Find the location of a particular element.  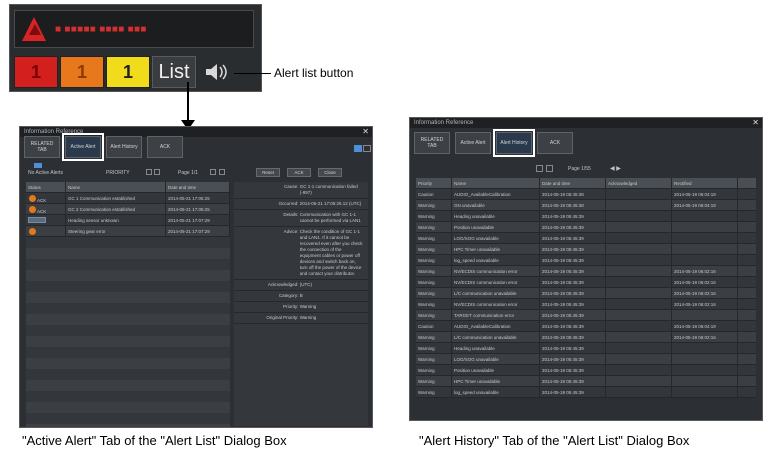

column-header: Status is located at coordinates (46, 187).